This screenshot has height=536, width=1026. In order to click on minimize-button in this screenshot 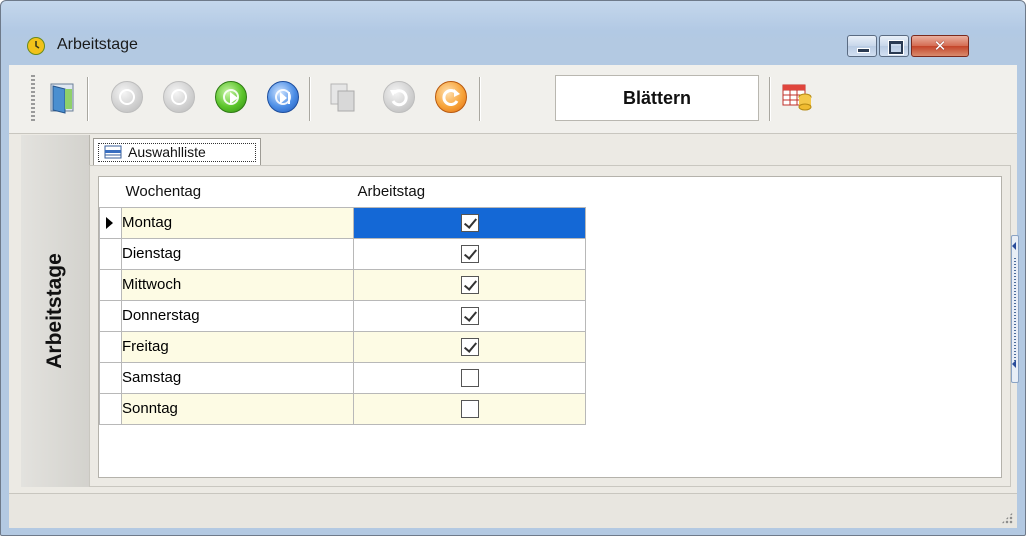, I will do `click(862, 46)`.